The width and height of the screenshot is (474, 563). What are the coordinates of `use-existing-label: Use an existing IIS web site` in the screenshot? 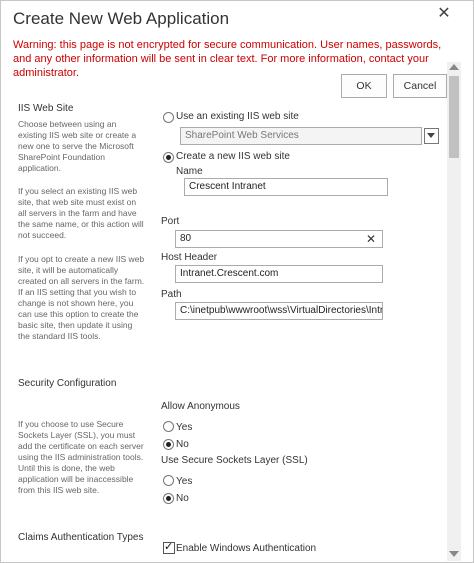 It's located at (237, 116).